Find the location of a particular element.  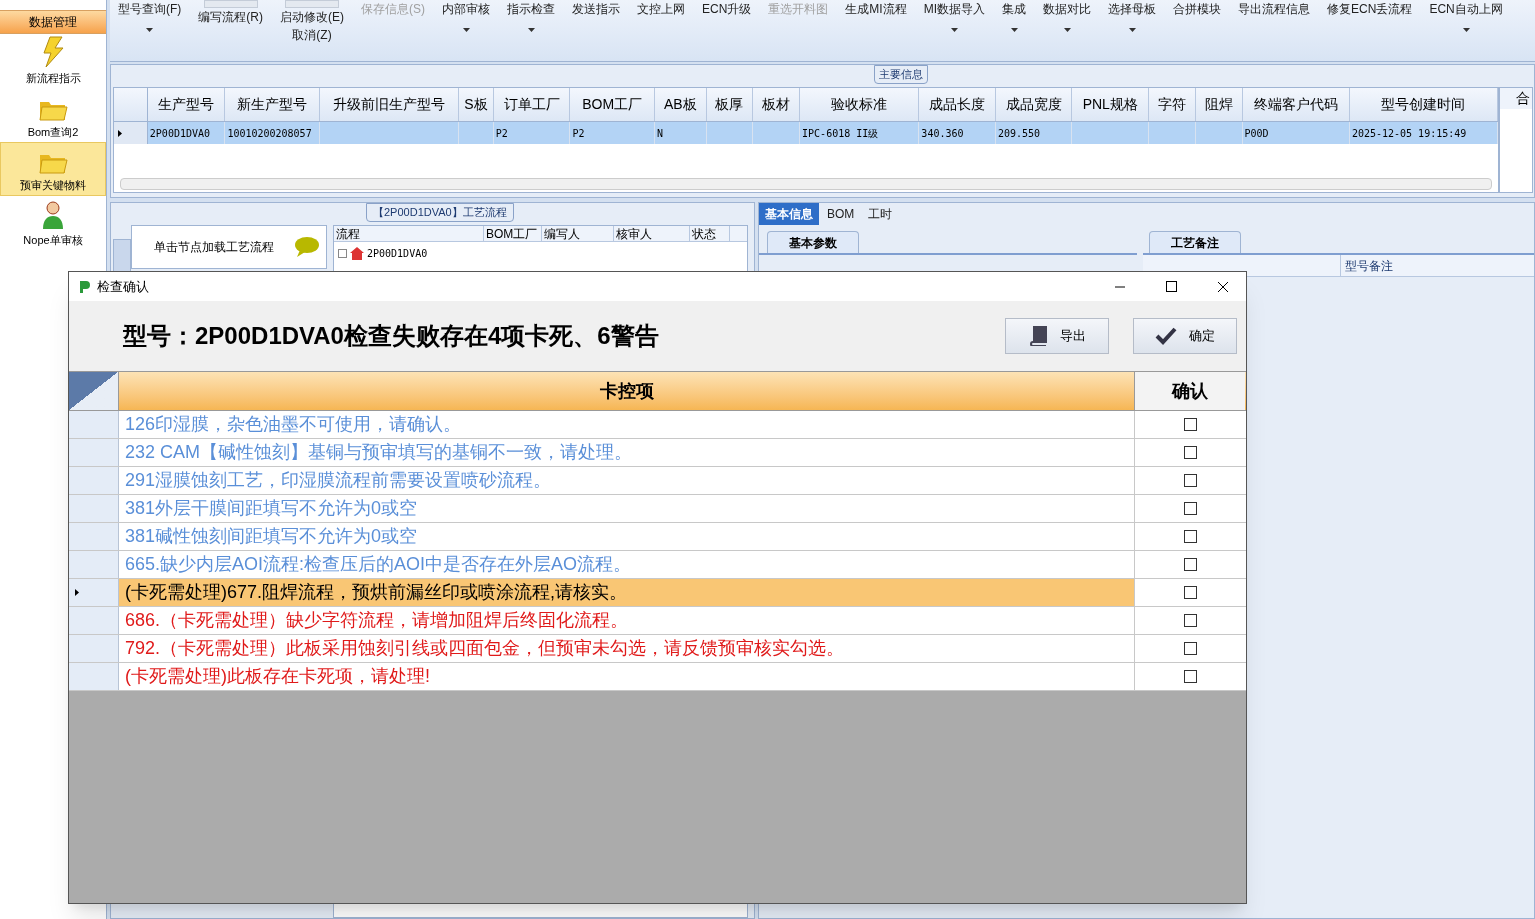

group-title: 【2P00D1DVA0】工艺流程 is located at coordinates (440, 212).